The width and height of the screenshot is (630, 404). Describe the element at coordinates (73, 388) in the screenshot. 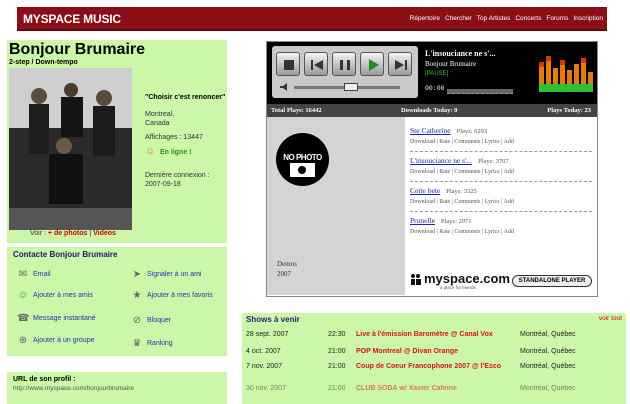

I see `profile-url: http://www.myspace.com/bonjourbrumaire` at that location.